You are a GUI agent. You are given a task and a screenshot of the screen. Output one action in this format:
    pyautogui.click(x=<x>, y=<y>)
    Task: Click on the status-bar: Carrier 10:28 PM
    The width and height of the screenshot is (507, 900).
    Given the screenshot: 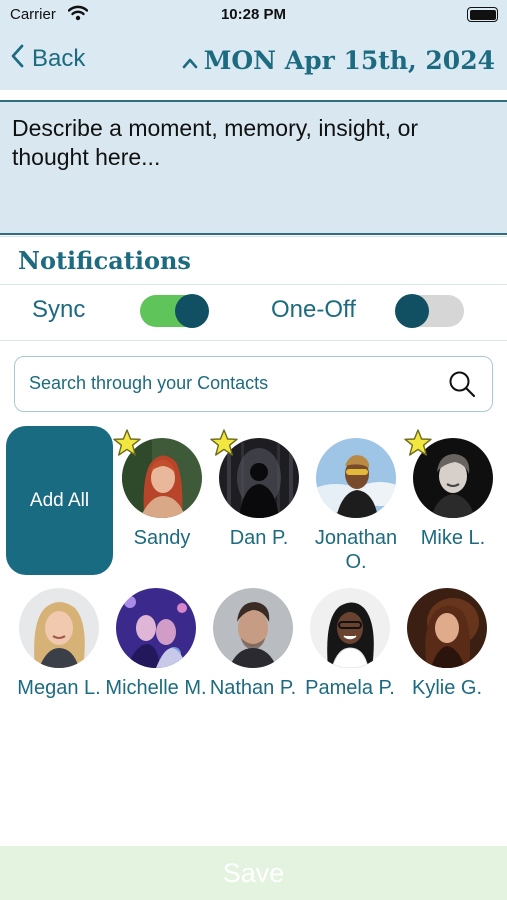 What is the action you would take?
    pyautogui.click(x=253, y=15)
    